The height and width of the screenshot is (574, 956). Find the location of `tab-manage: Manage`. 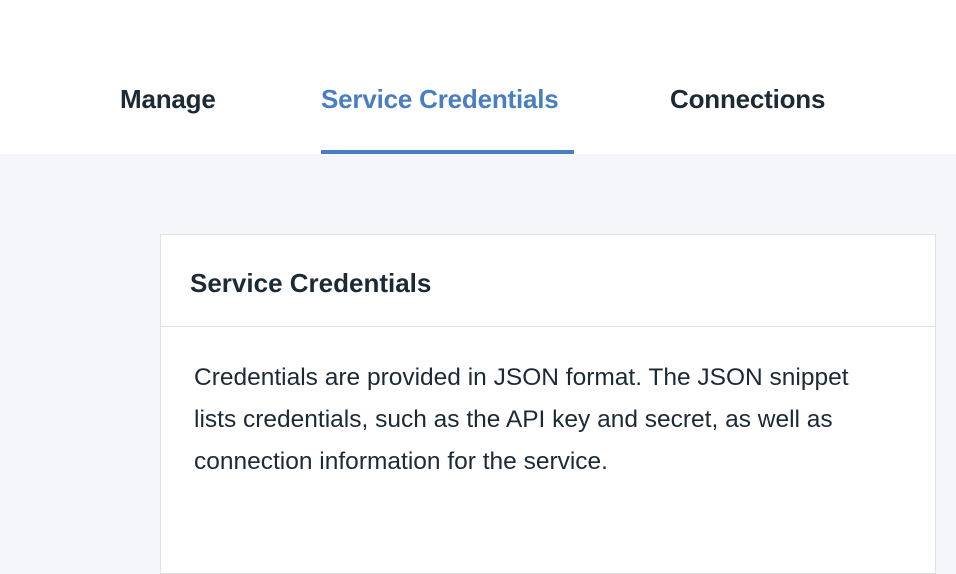

tab-manage: Manage is located at coordinates (168, 119).